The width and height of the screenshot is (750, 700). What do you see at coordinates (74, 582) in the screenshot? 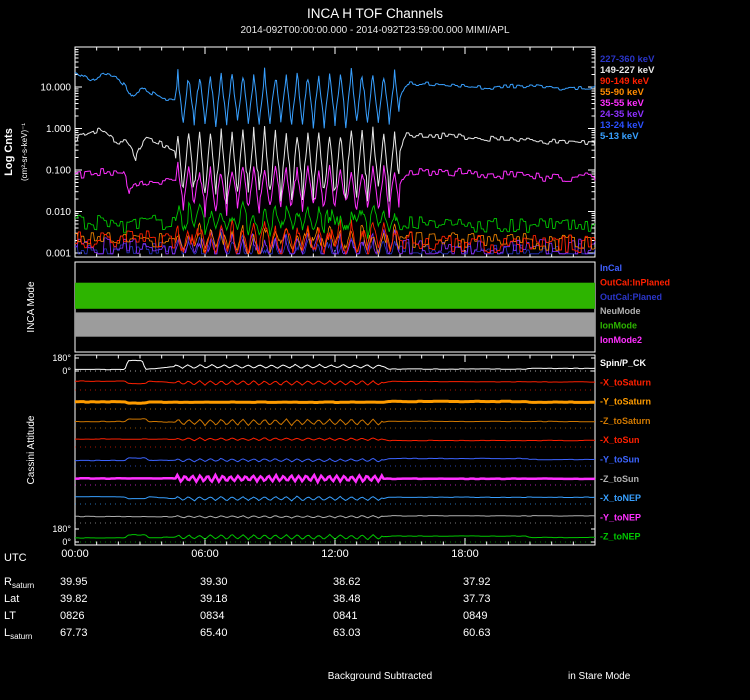
I see `footer-value: 39.95` at bounding box center [74, 582].